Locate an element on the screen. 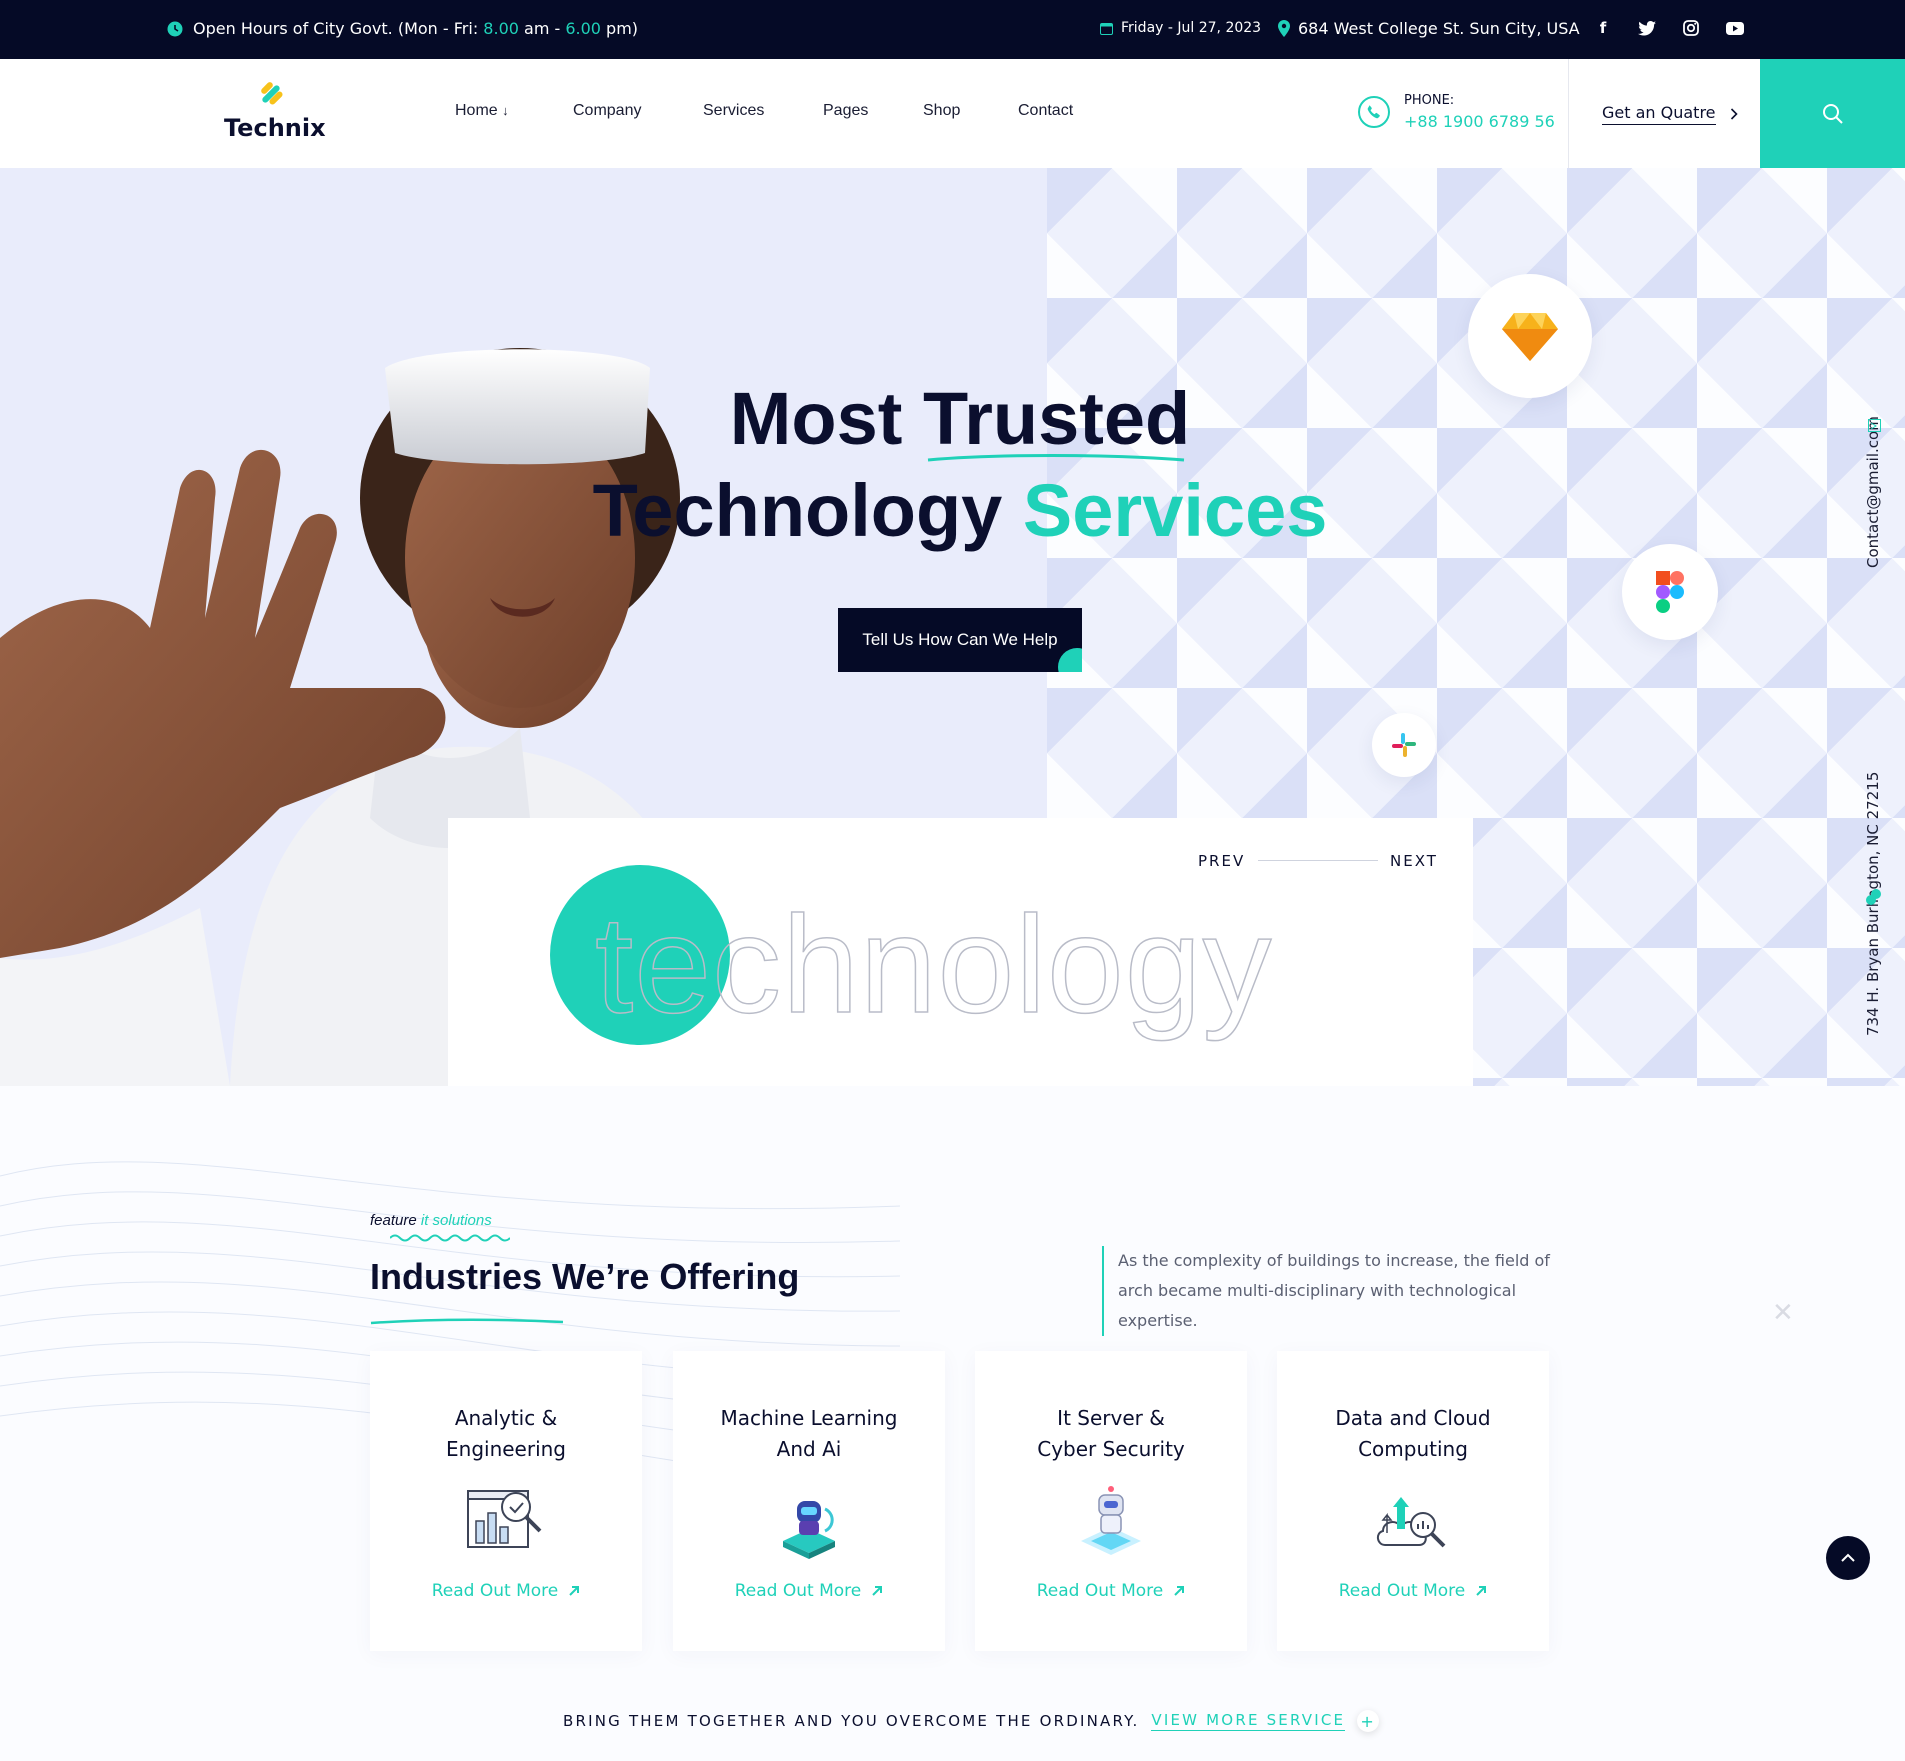  mail-icon is located at coordinates (1874, 425).